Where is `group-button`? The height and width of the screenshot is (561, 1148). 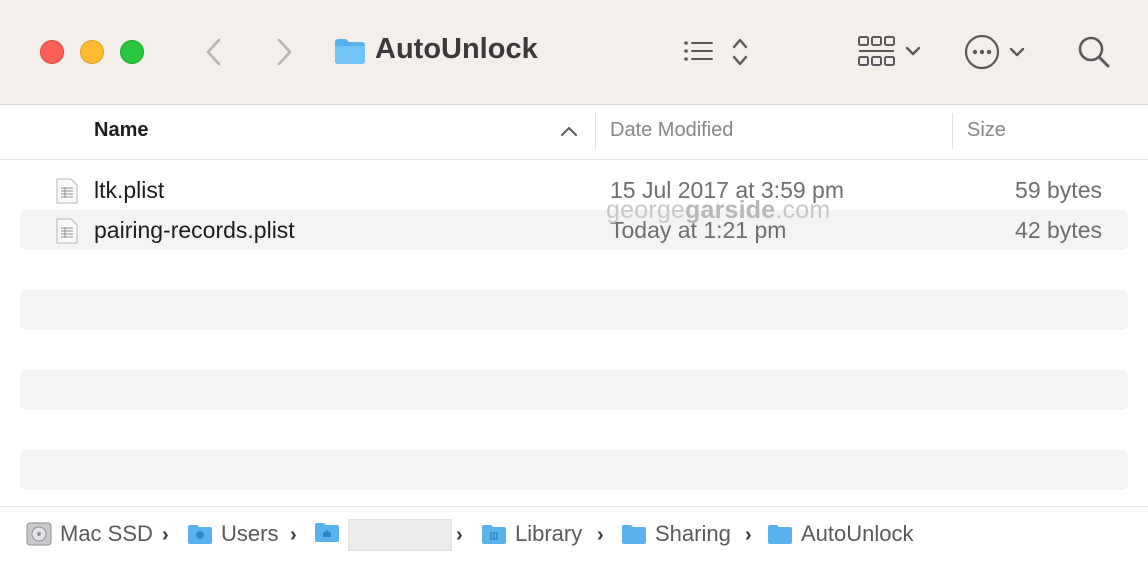
group-button is located at coordinates (889, 52).